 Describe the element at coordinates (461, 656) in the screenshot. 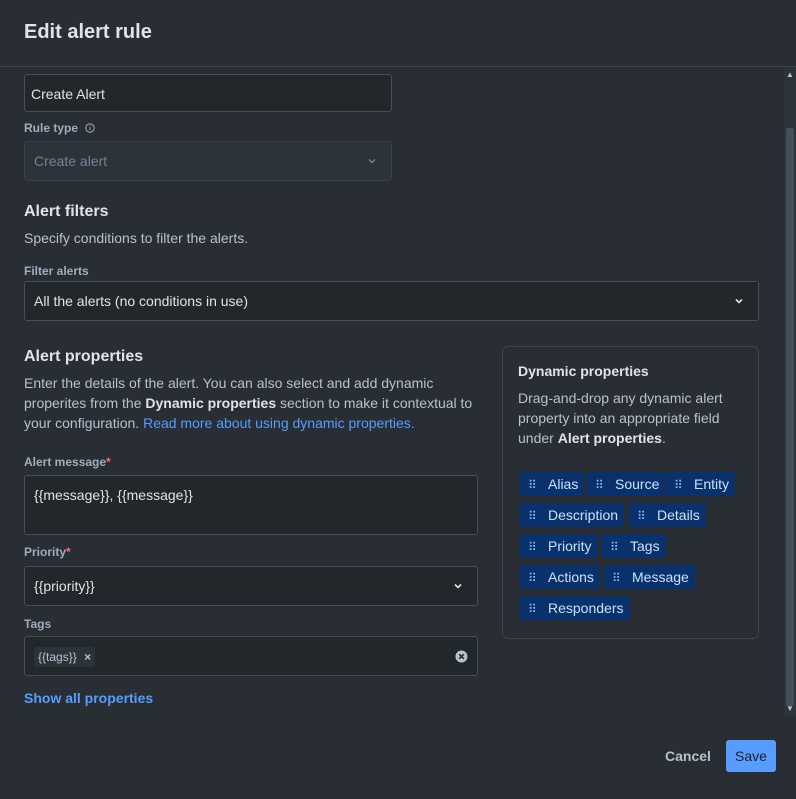

I see `clear-icon` at that location.